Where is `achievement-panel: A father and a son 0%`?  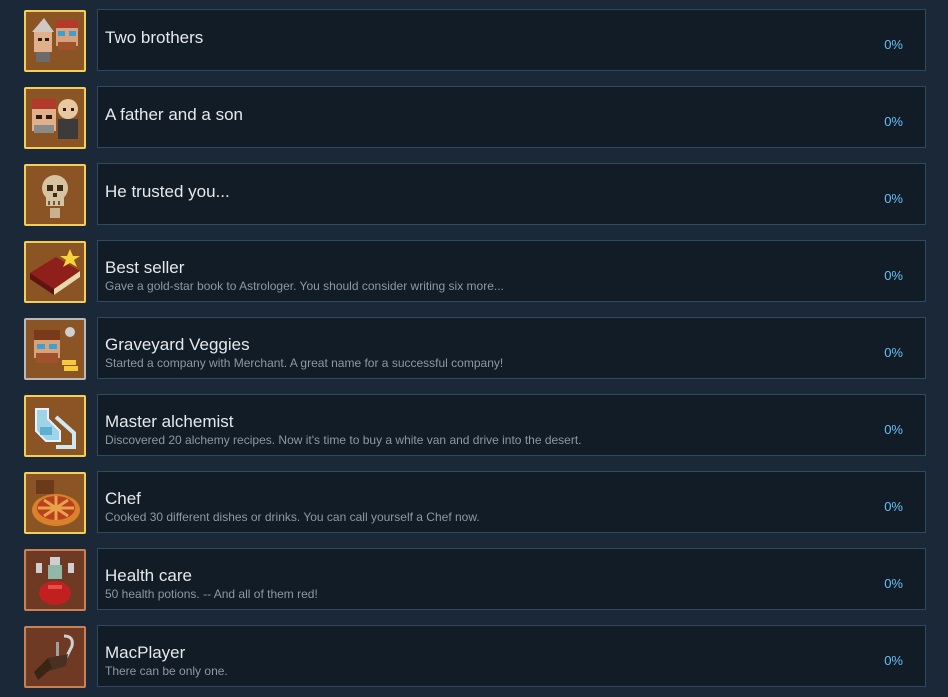 achievement-panel: A father and a son 0% is located at coordinates (511, 117).